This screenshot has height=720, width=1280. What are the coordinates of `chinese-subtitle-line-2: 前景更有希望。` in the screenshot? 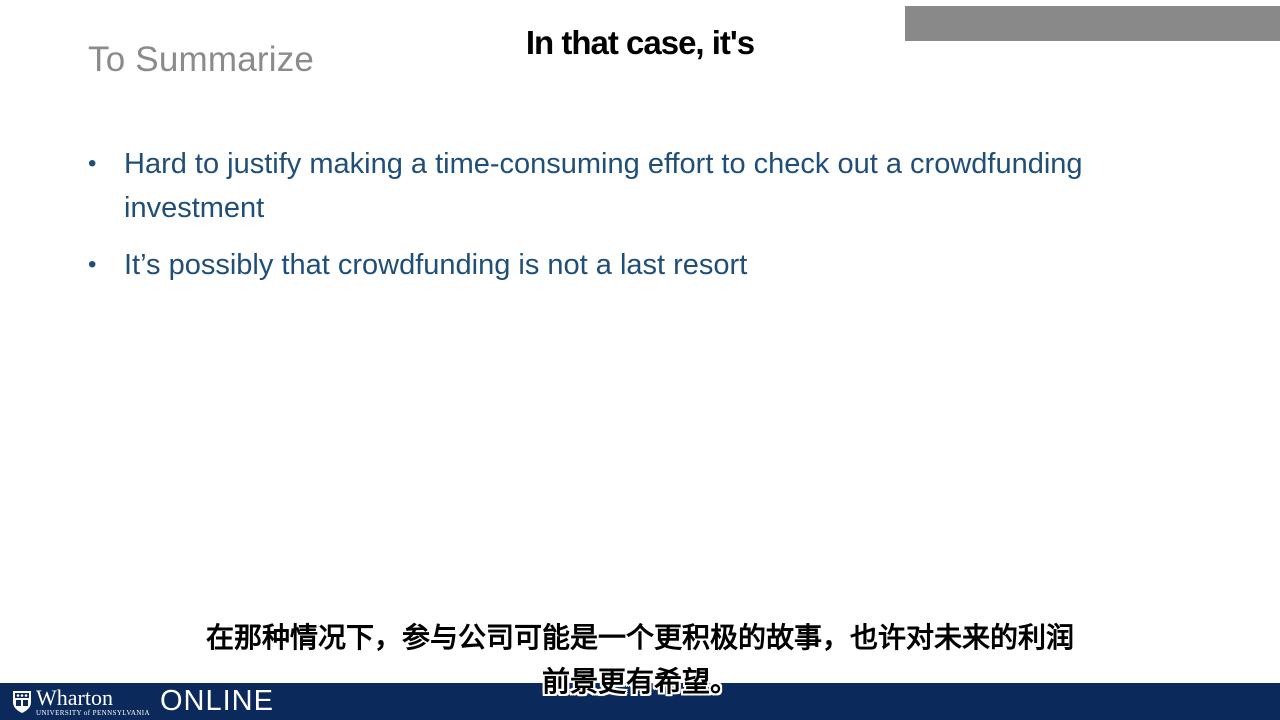 It's located at (639, 681).